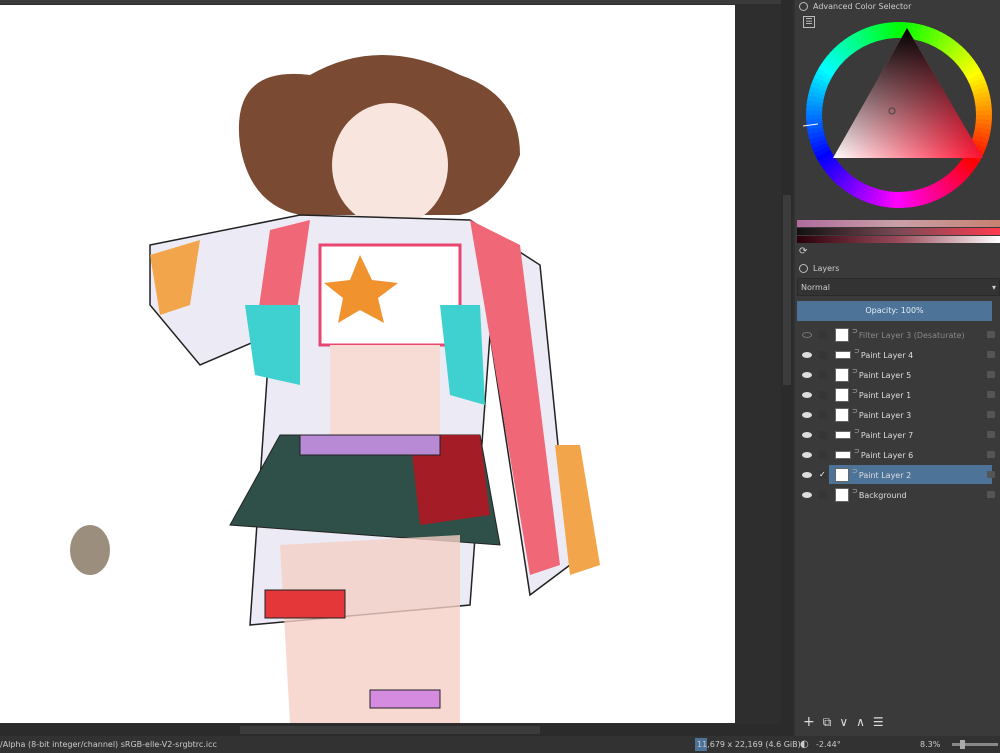 The image size is (1000, 753). I want to click on add-layer-button: +, so click(809, 722).